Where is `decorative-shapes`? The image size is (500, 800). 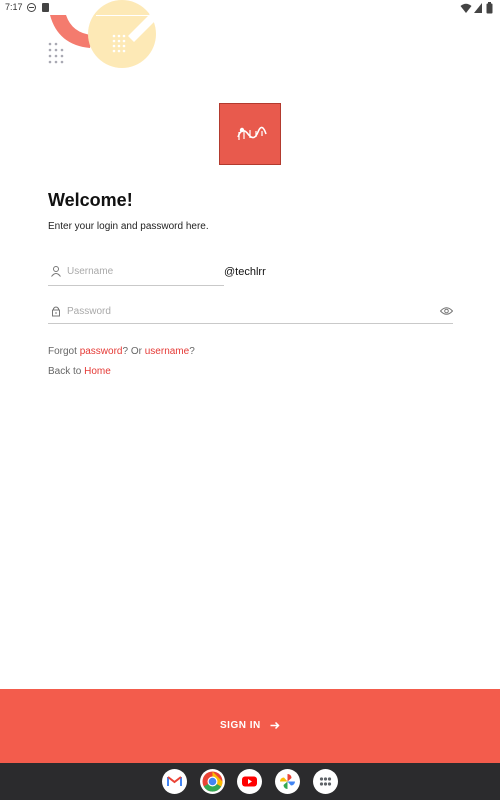
decorative-shapes is located at coordinates (102, 34).